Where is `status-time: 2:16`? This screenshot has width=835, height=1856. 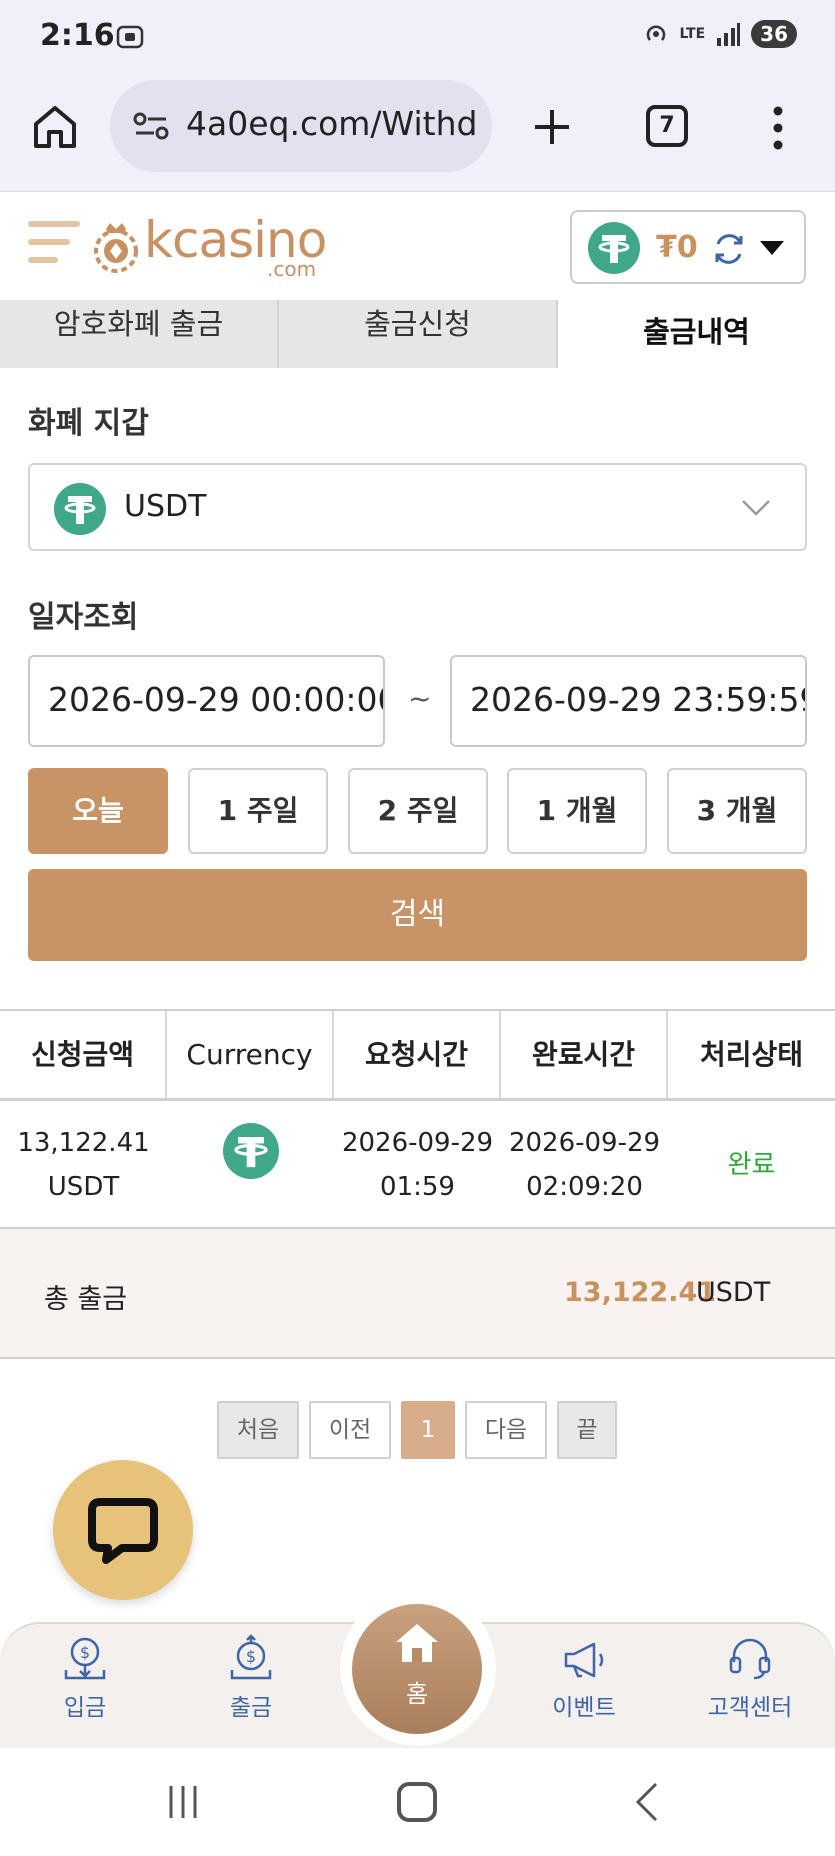 status-time: 2:16 is located at coordinates (77, 35).